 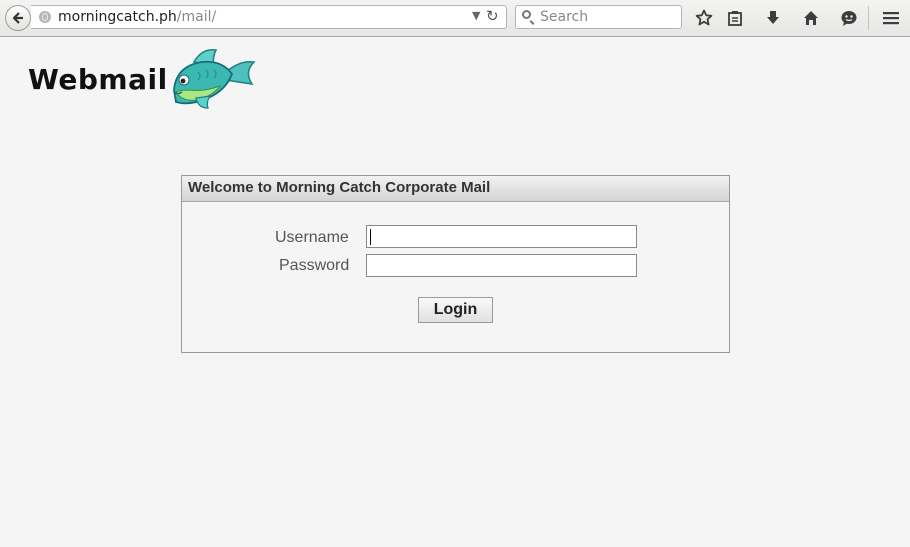 I want to click on search-icon, so click(x=526, y=14).